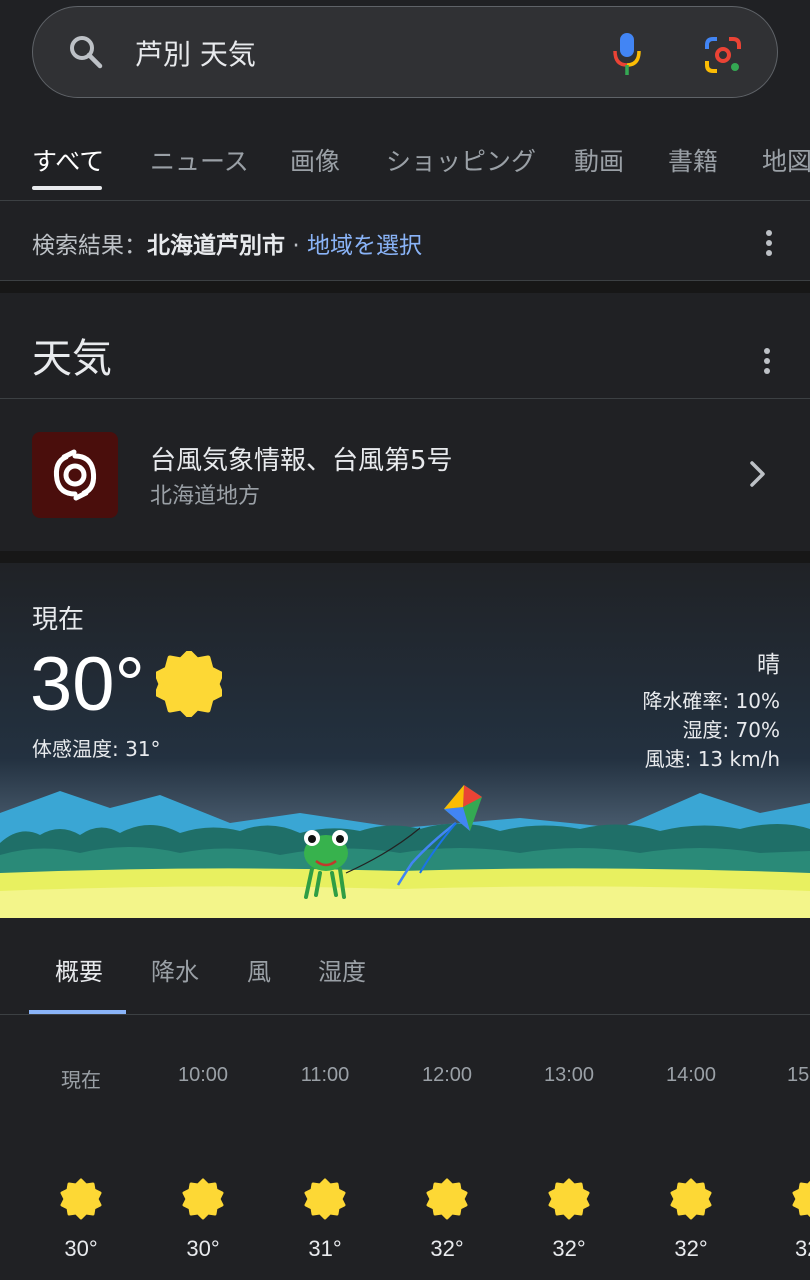 The image size is (810, 1280). What do you see at coordinates (405, 398) in the screenshot?
I see `divider` at bounding box center [405, 398].